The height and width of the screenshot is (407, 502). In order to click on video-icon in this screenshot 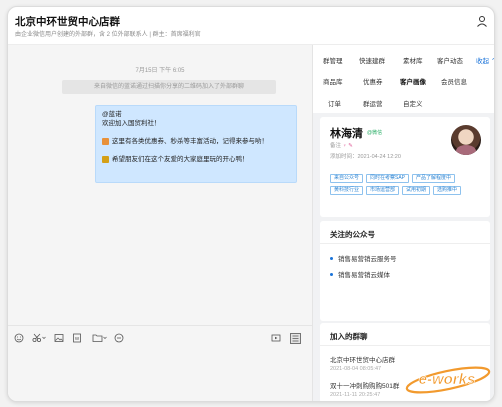, I will do `click(276, 338)`.